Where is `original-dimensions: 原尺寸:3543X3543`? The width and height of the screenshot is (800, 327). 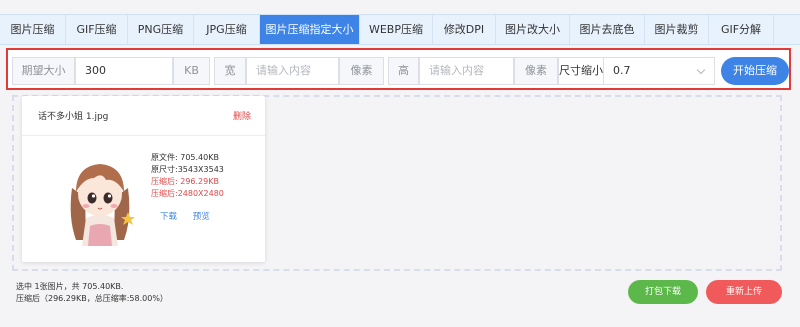
original-dimensions: 原尺寸:3543X3543 is located at coordinates (187, 169).